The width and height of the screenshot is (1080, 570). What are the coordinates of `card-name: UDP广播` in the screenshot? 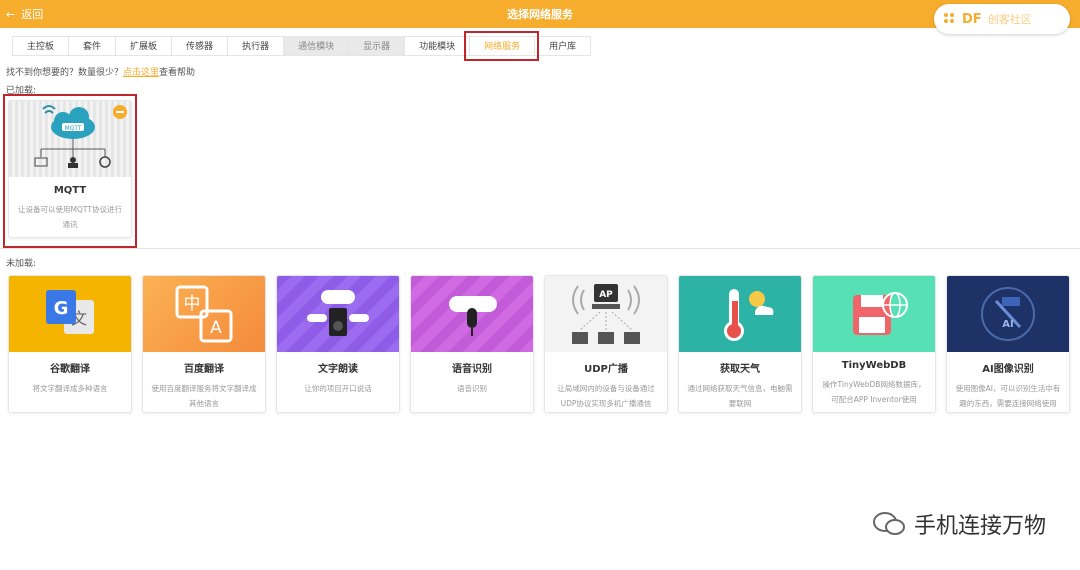 It's located at (606, 369).